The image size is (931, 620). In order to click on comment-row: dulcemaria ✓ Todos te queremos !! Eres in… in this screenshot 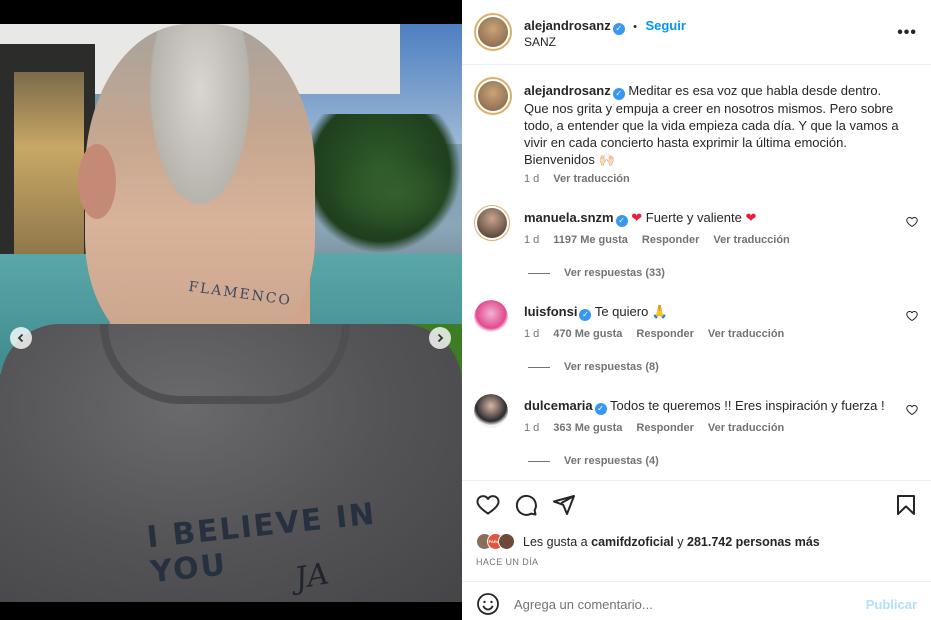, I will do `click(704, 406)`.